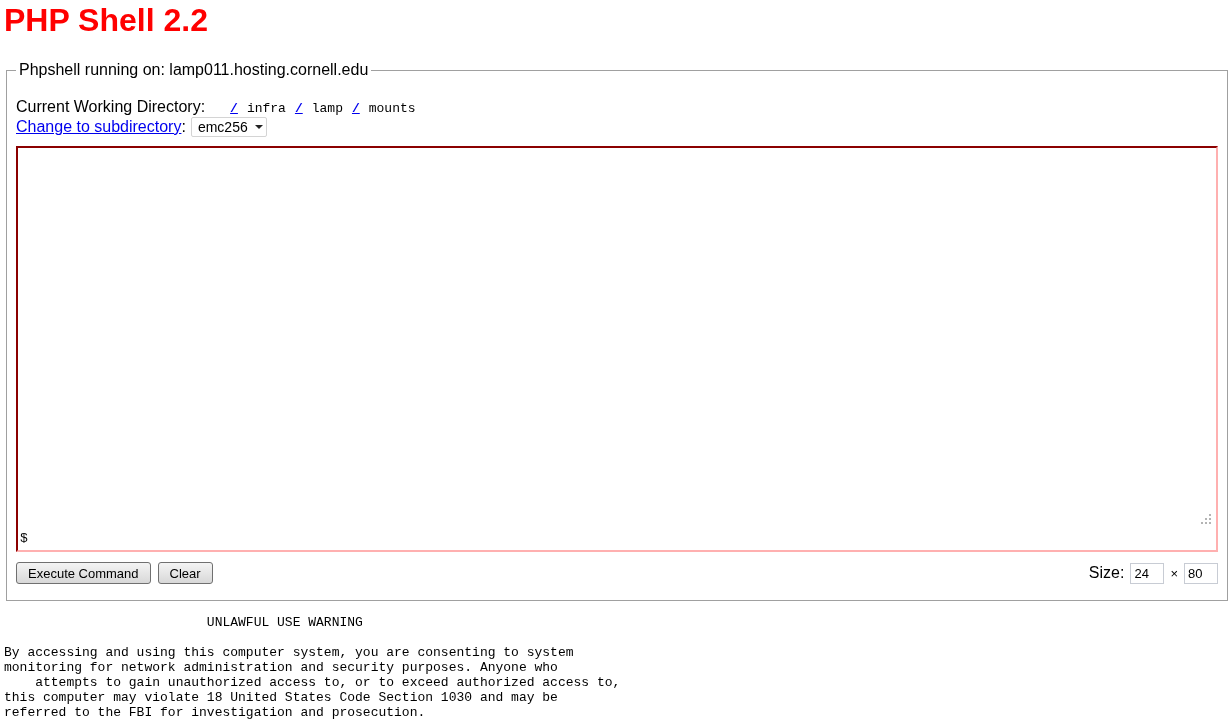 Image resolution: width=1232 pixels, height=728 pixels. Describe the element at coordinates (99, 127) in the screenshot. I see `subdirectory-link: Change to subdirectory` at that location.